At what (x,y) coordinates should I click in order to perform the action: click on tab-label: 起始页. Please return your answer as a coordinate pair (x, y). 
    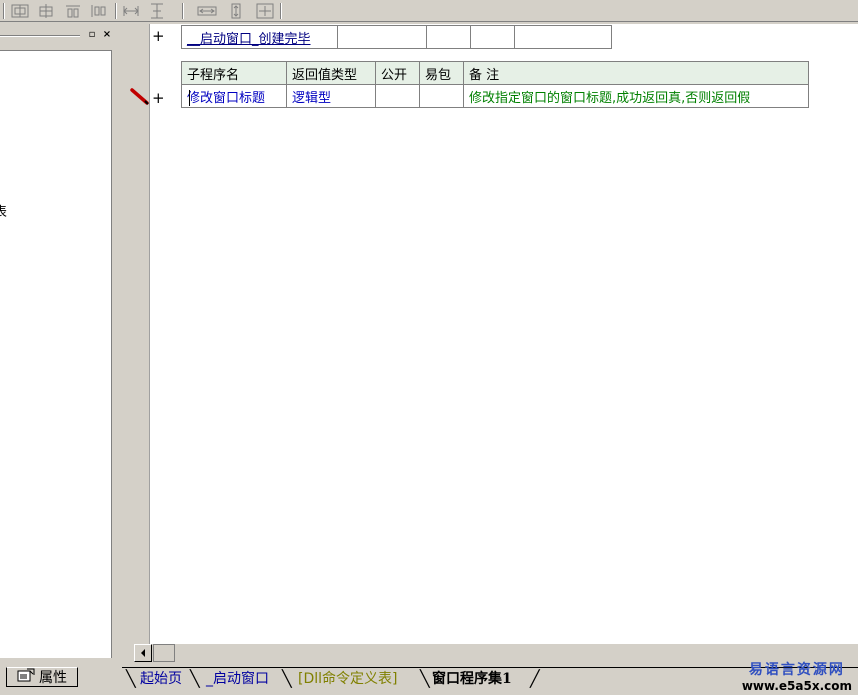
    Looking at the image, I should click on (161, 679).